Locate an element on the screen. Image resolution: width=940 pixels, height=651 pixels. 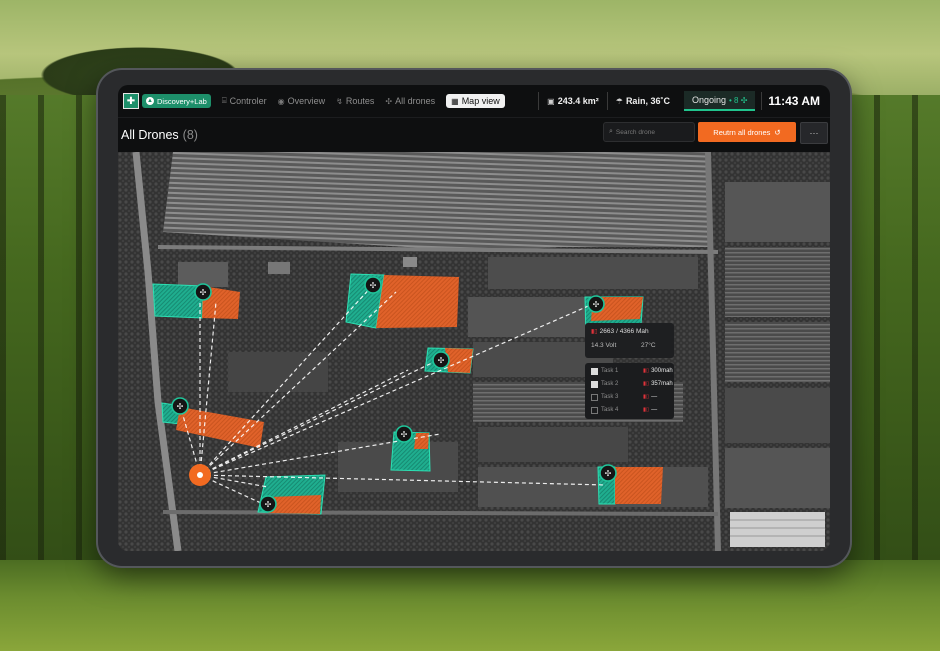
page-title: All Drones is located at coordinates (150, 135).